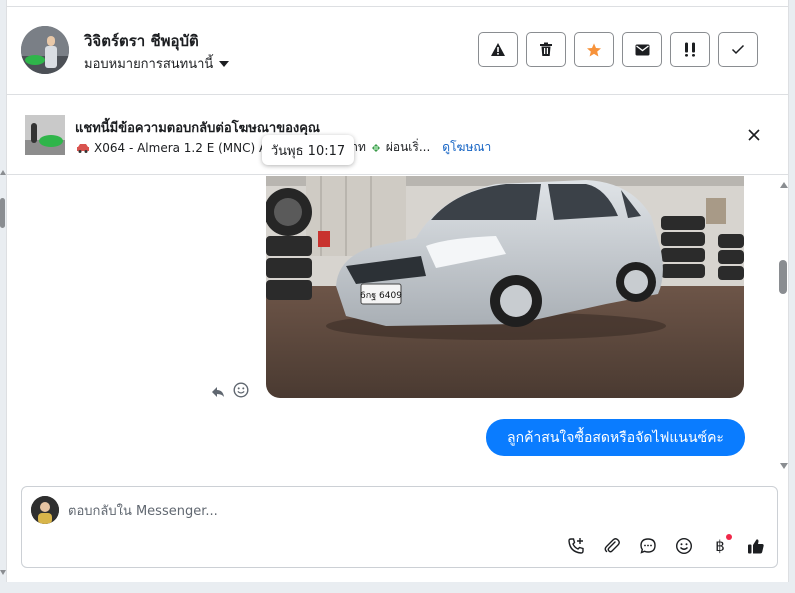 The width and height of the screenshot is (795, 593). I want to click on conversation-header: วิจิตร์ตรา ชีพอุบัติ มอบหมายการสนทนานี้, so click(397, 51).